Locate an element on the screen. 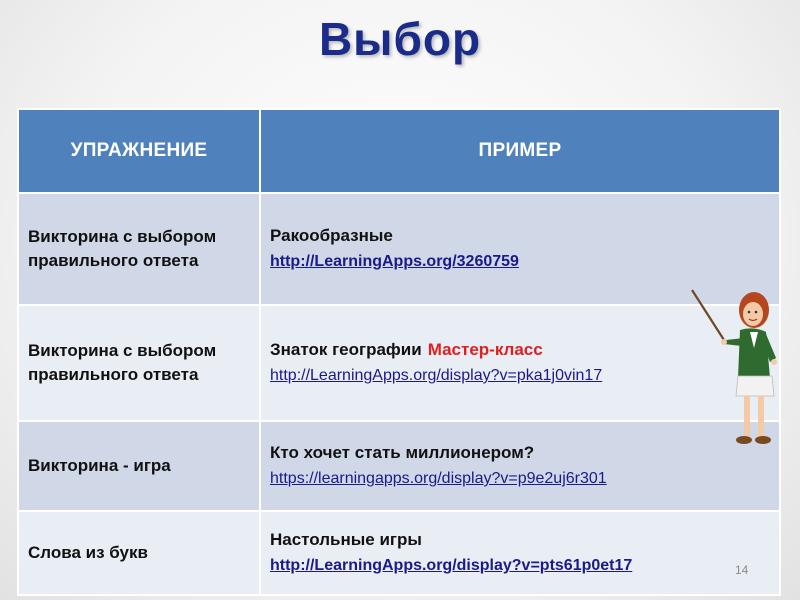 The image size is (800, 600). example-link: http://LearningApps.org/3260759 is located at coordinates (520, 262).